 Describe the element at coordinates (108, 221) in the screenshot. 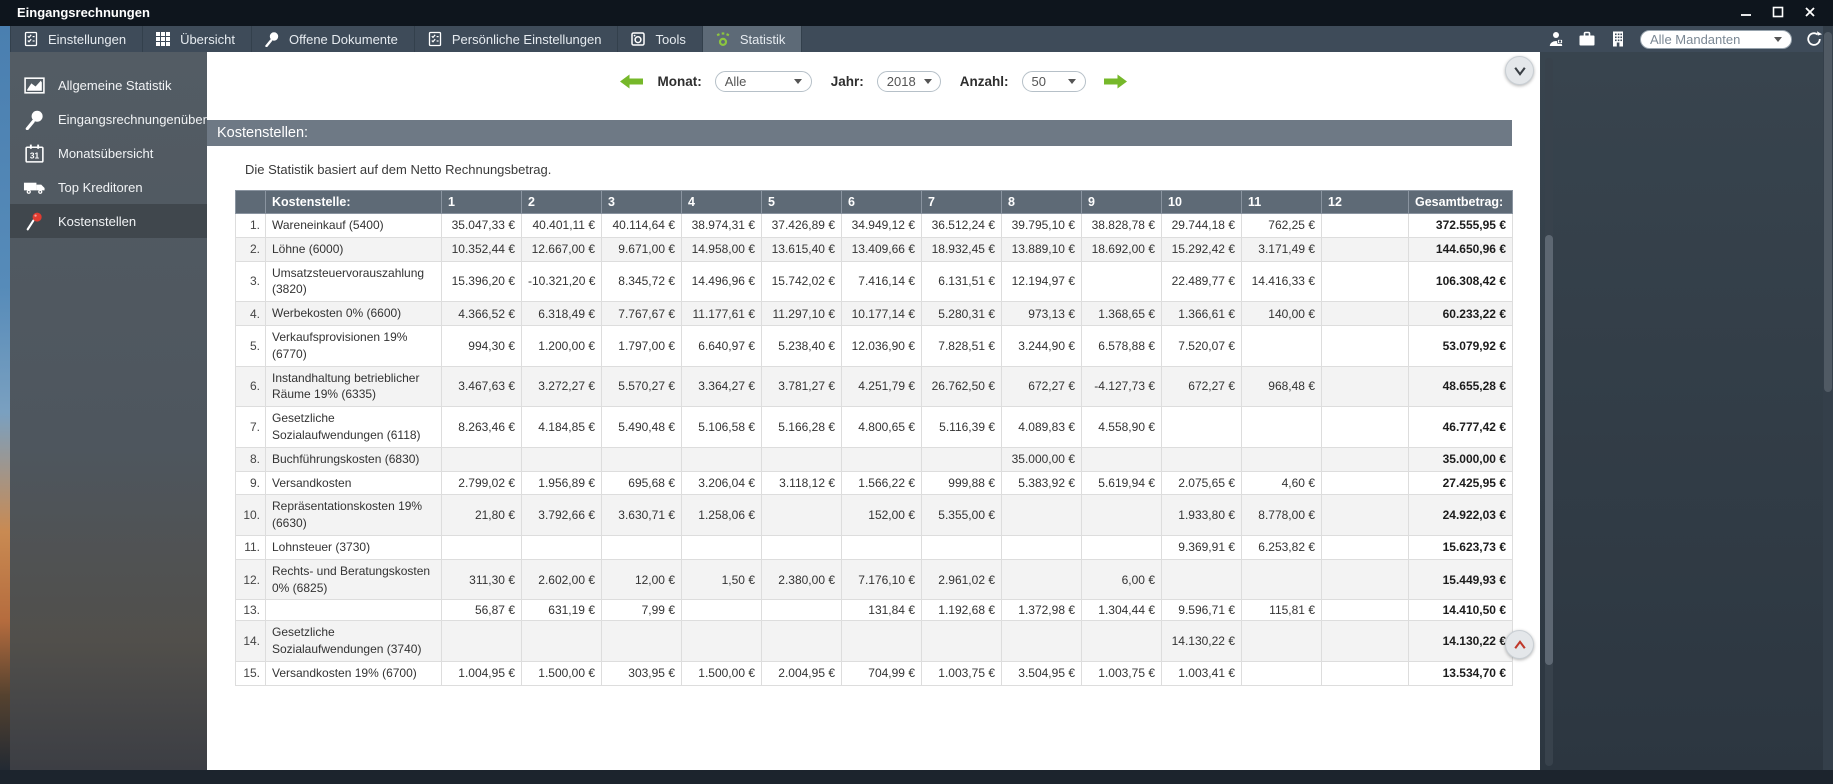

I see `sidebar-item-kostenstellen: Kostenstellen` at that location.